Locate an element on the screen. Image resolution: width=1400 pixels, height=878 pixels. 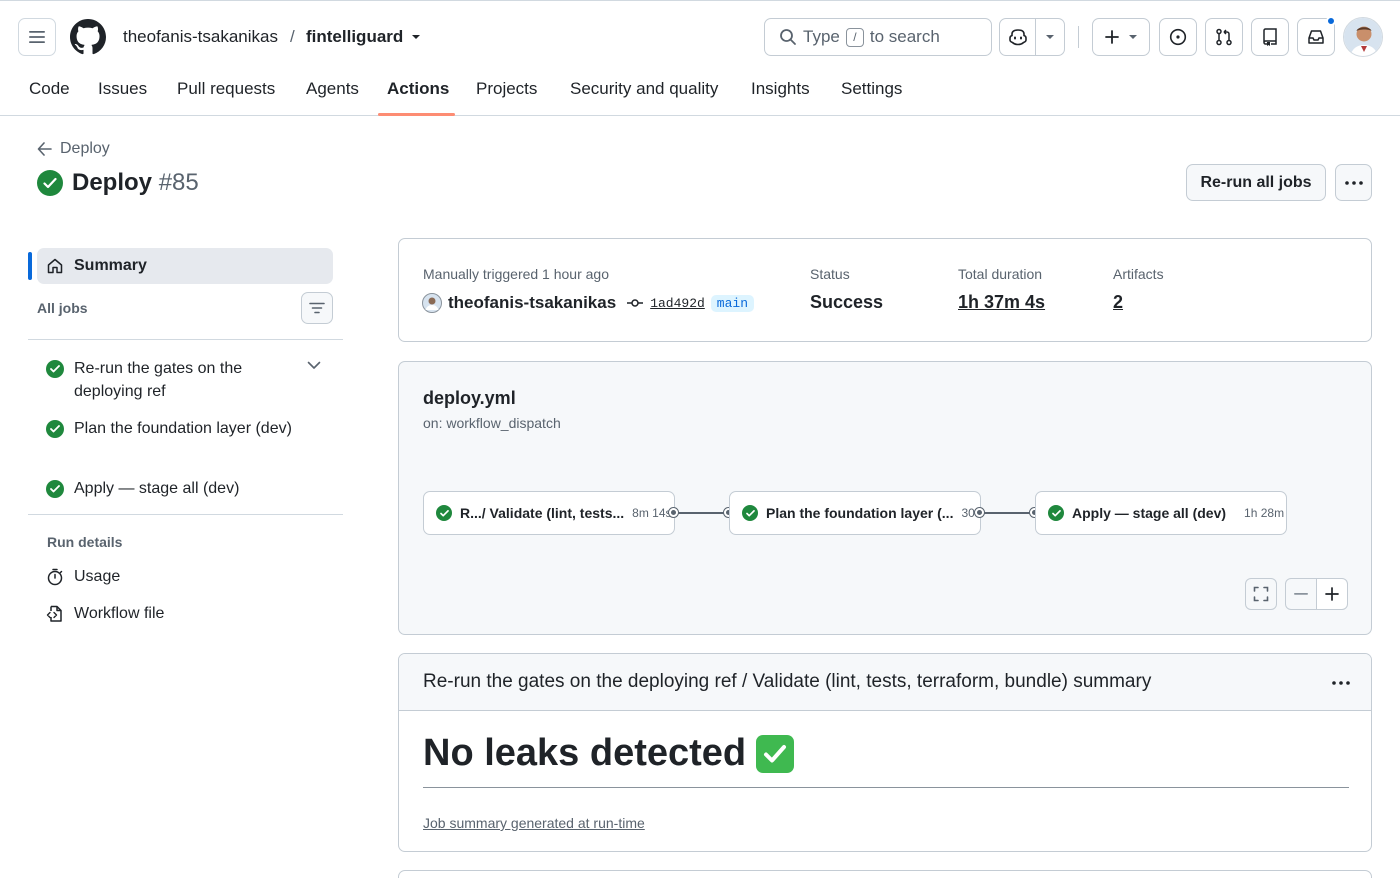
active-tab-indicator is located at coordinates (416, 114).